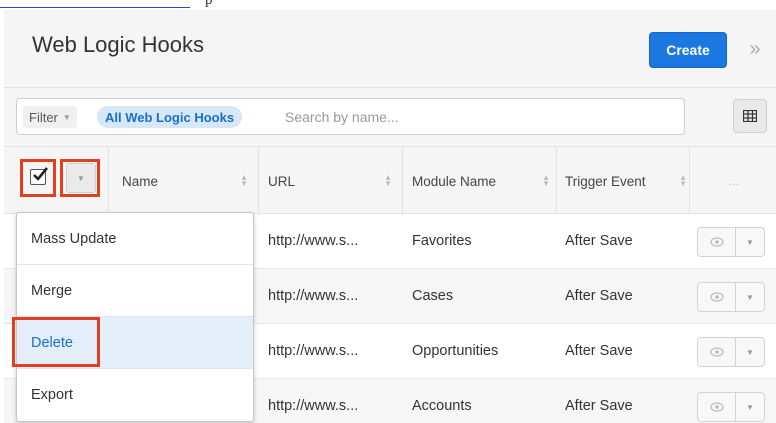  Describe the element at coordinates (442, 406) in the screenshot. I see `module-cell: Accounts` at that location.